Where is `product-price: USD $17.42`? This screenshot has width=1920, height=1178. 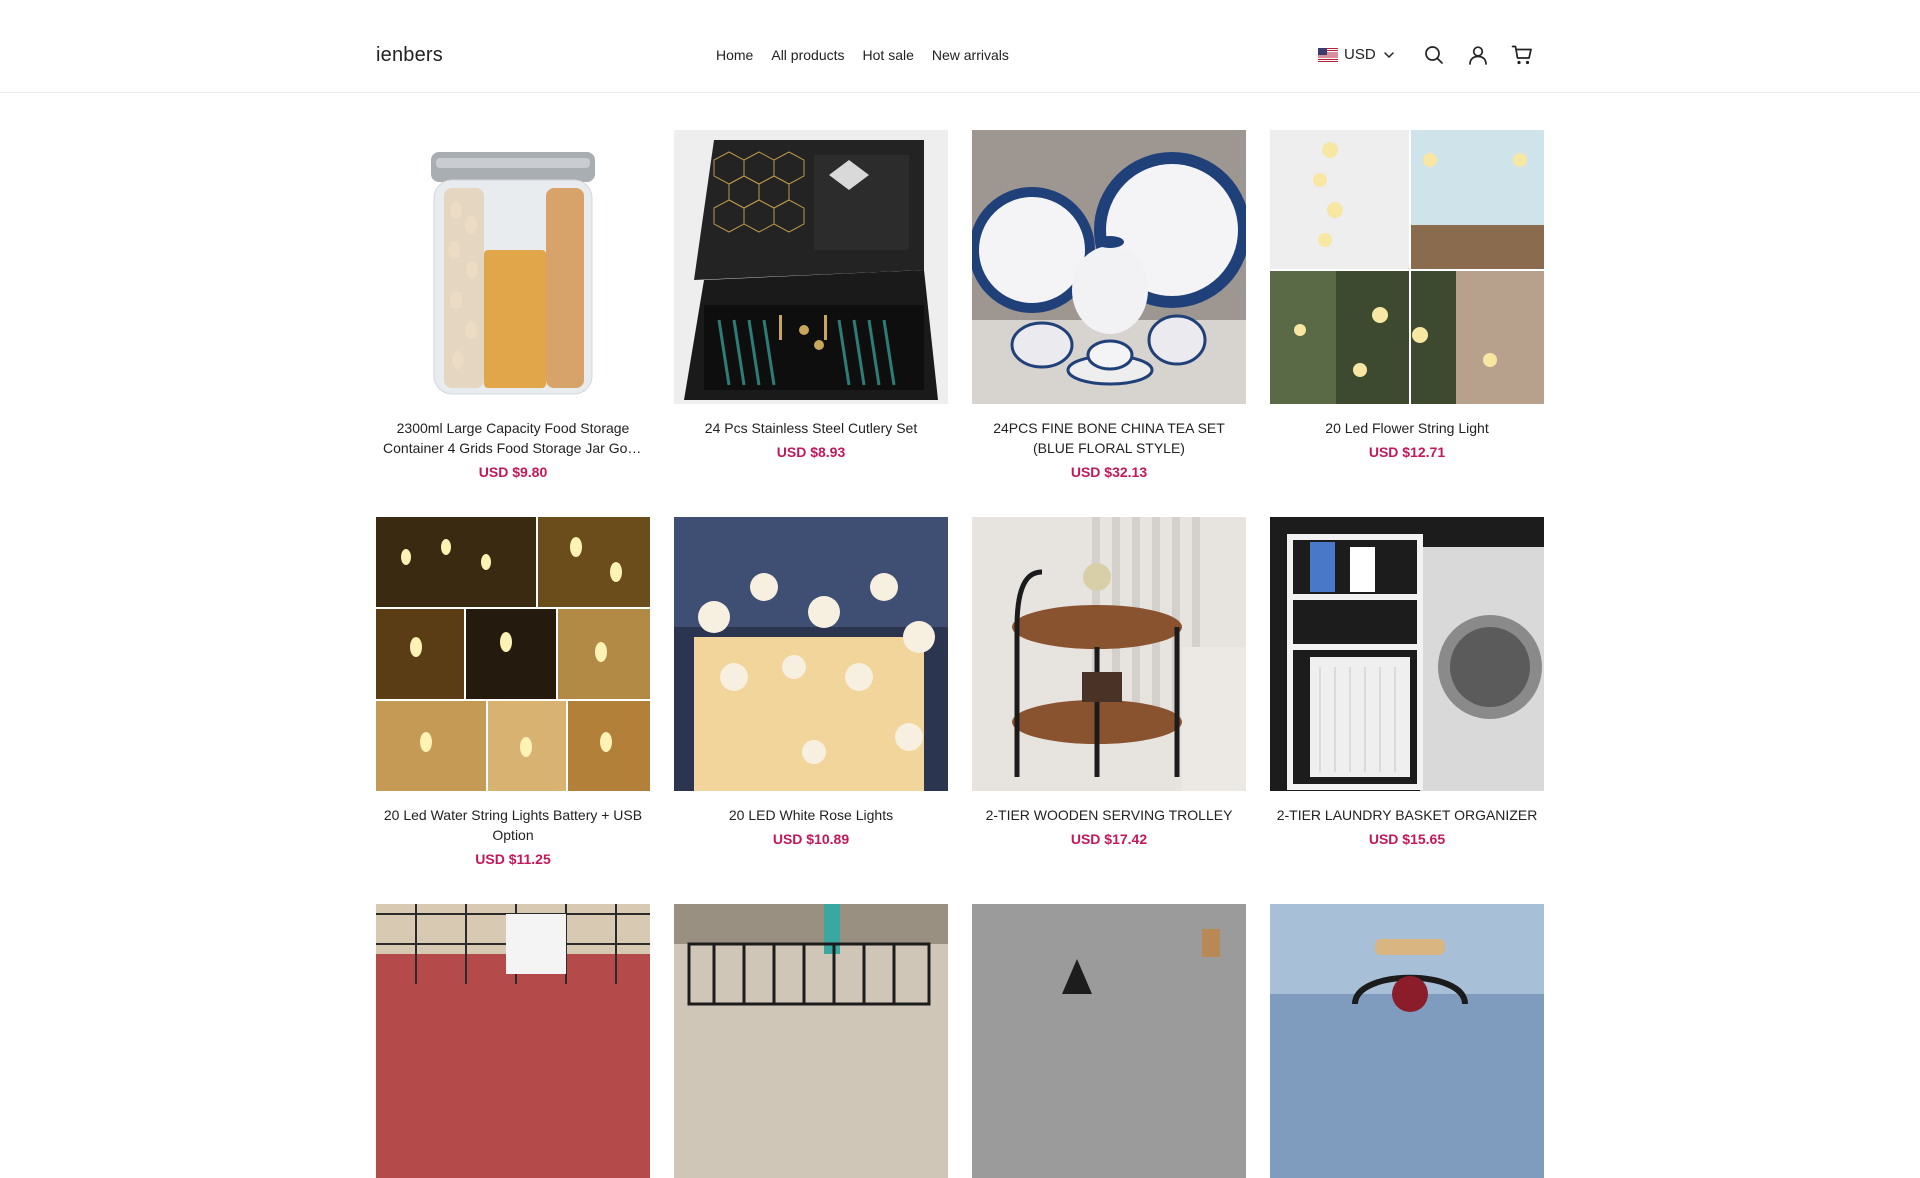
product-price: USD $17.42 is located at coordinates (1109, 839).